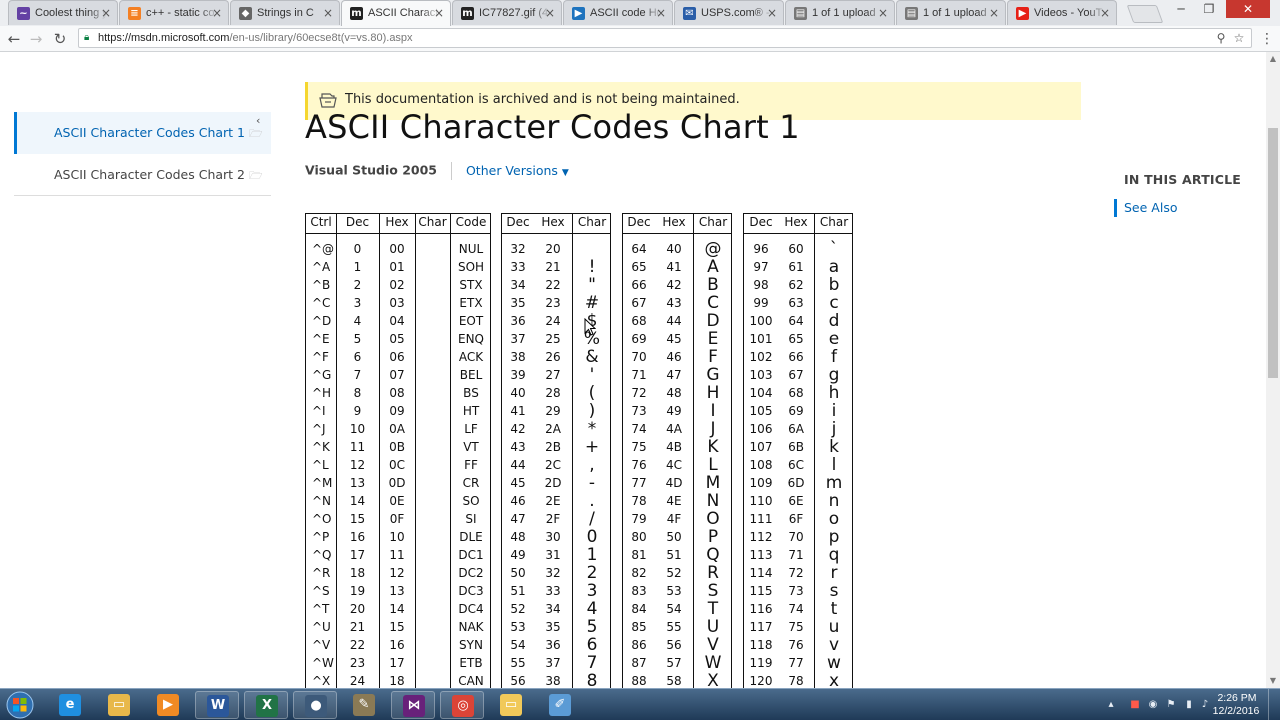 Image resolution: width=1280 pixels, height=720 pixels. I want to click on ascii-dec-cell: 82, so click(639, 573).